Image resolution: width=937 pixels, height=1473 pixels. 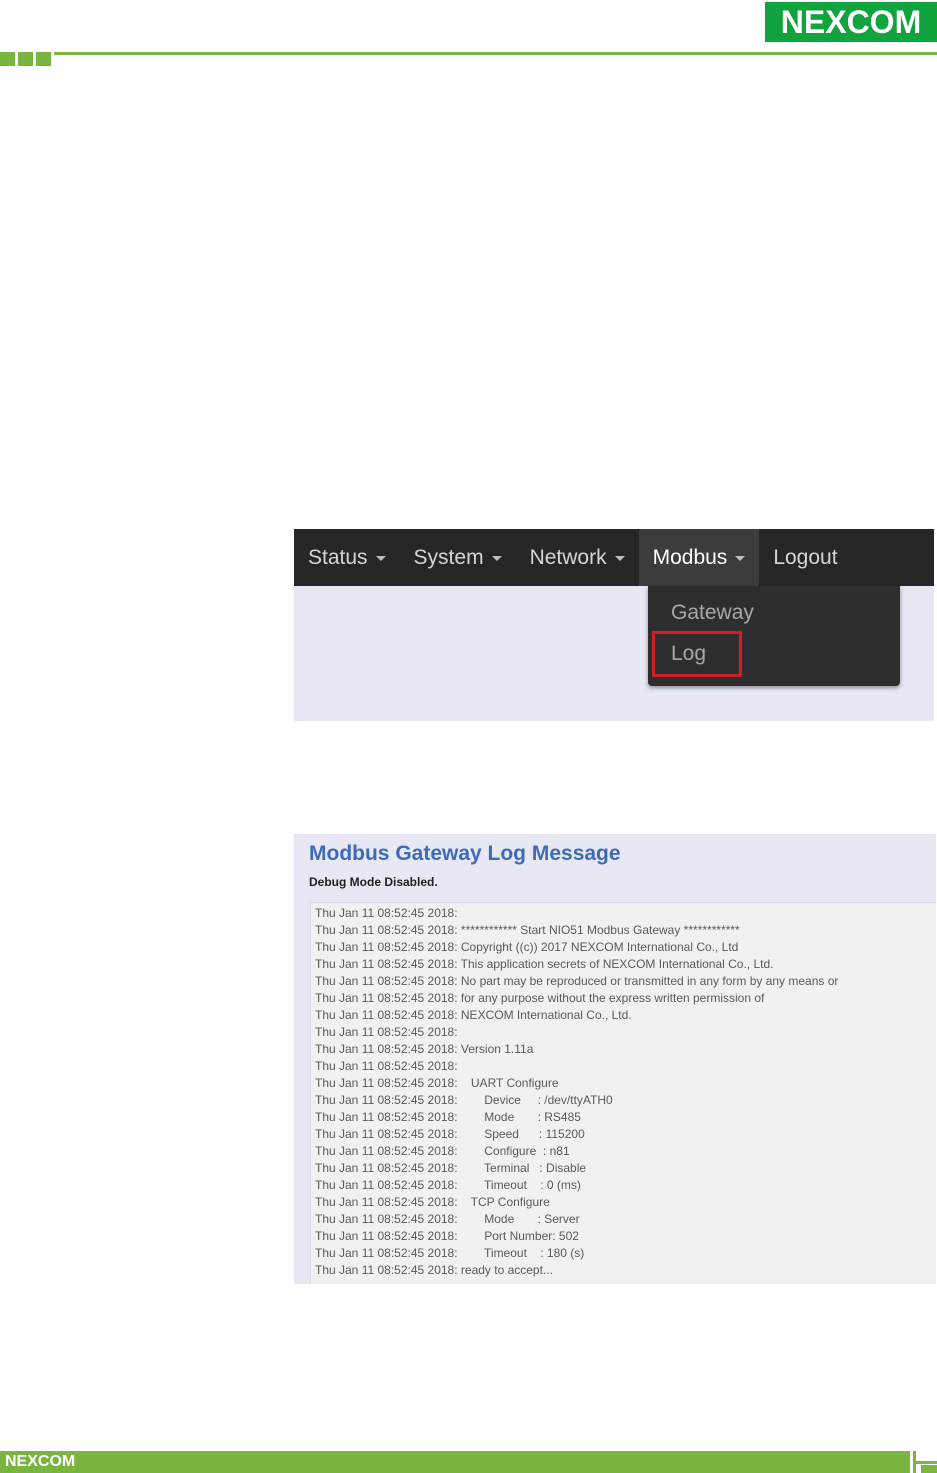 I want to click on navbar: Status System Network Modbus Logout, so click(x=614, y=557).